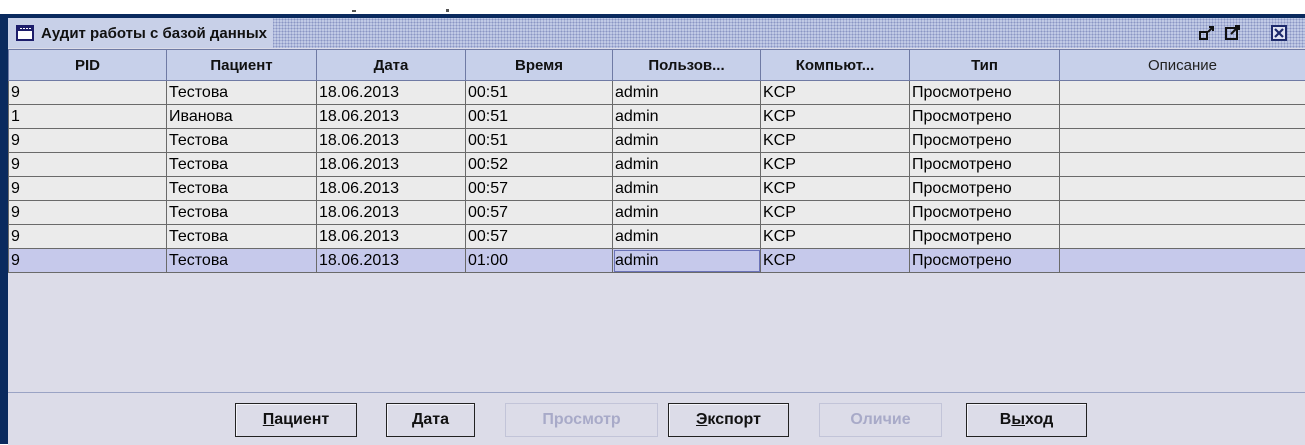 The width and height of the screenshot is (1305, 445). I want to click on title-bar: Аудит работы с базой данных, so click(656, 33).